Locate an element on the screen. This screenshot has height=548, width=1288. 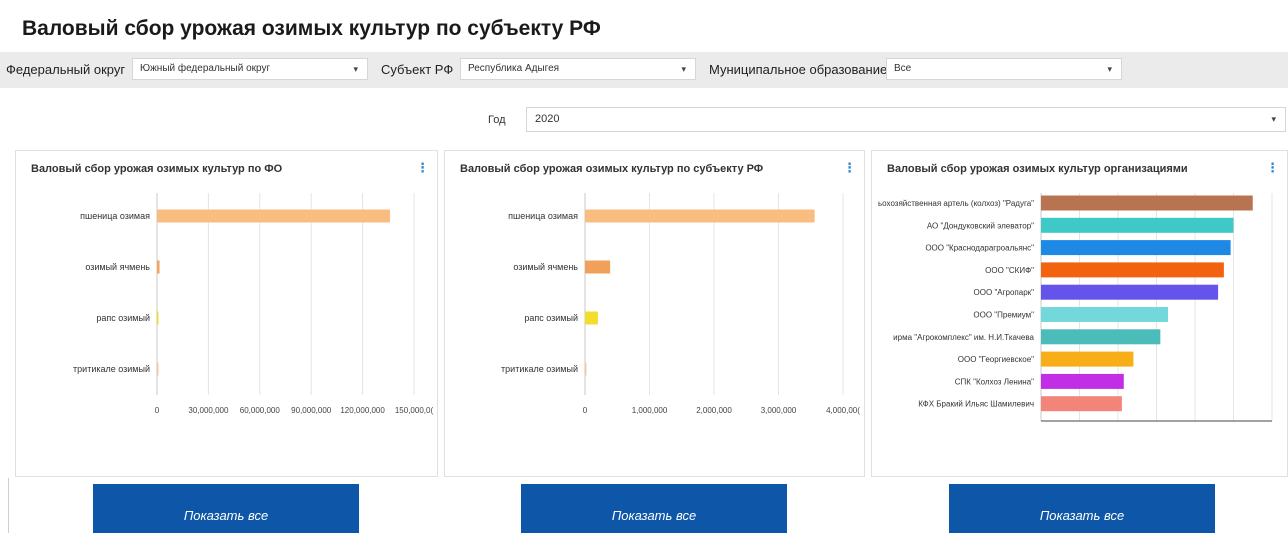
x-tick-label: 30,000,000 is located at coordinates (208, 410).